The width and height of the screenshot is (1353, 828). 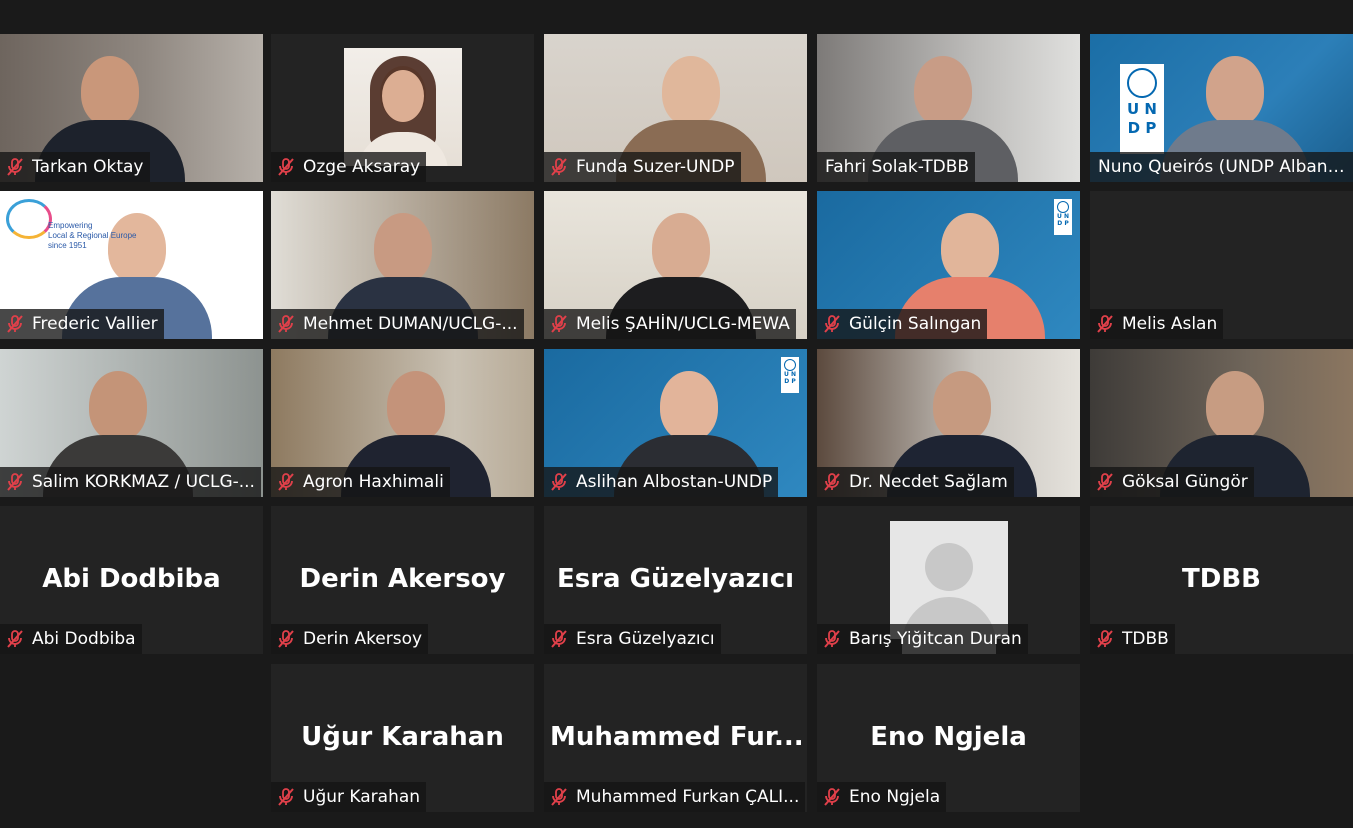 I want to click on participant-tile: Ozge Aksaray, so click(x=402, y=108).